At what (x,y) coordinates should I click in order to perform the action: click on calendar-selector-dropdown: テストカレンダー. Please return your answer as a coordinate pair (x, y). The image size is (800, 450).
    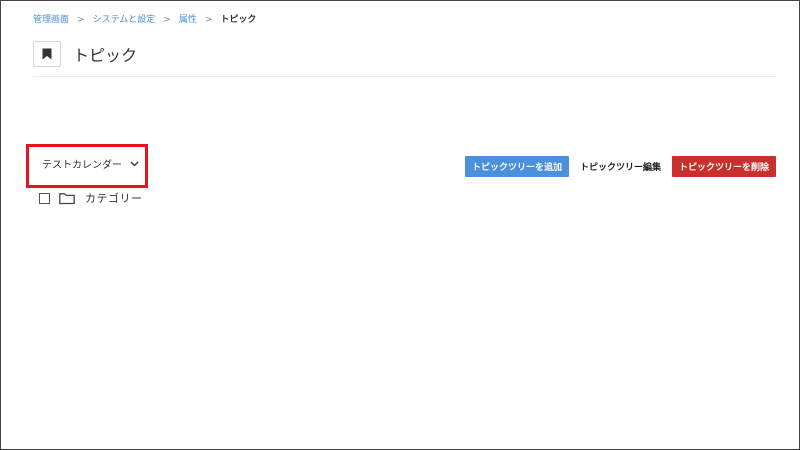
    Looking at the image, I should click on (90, 163).